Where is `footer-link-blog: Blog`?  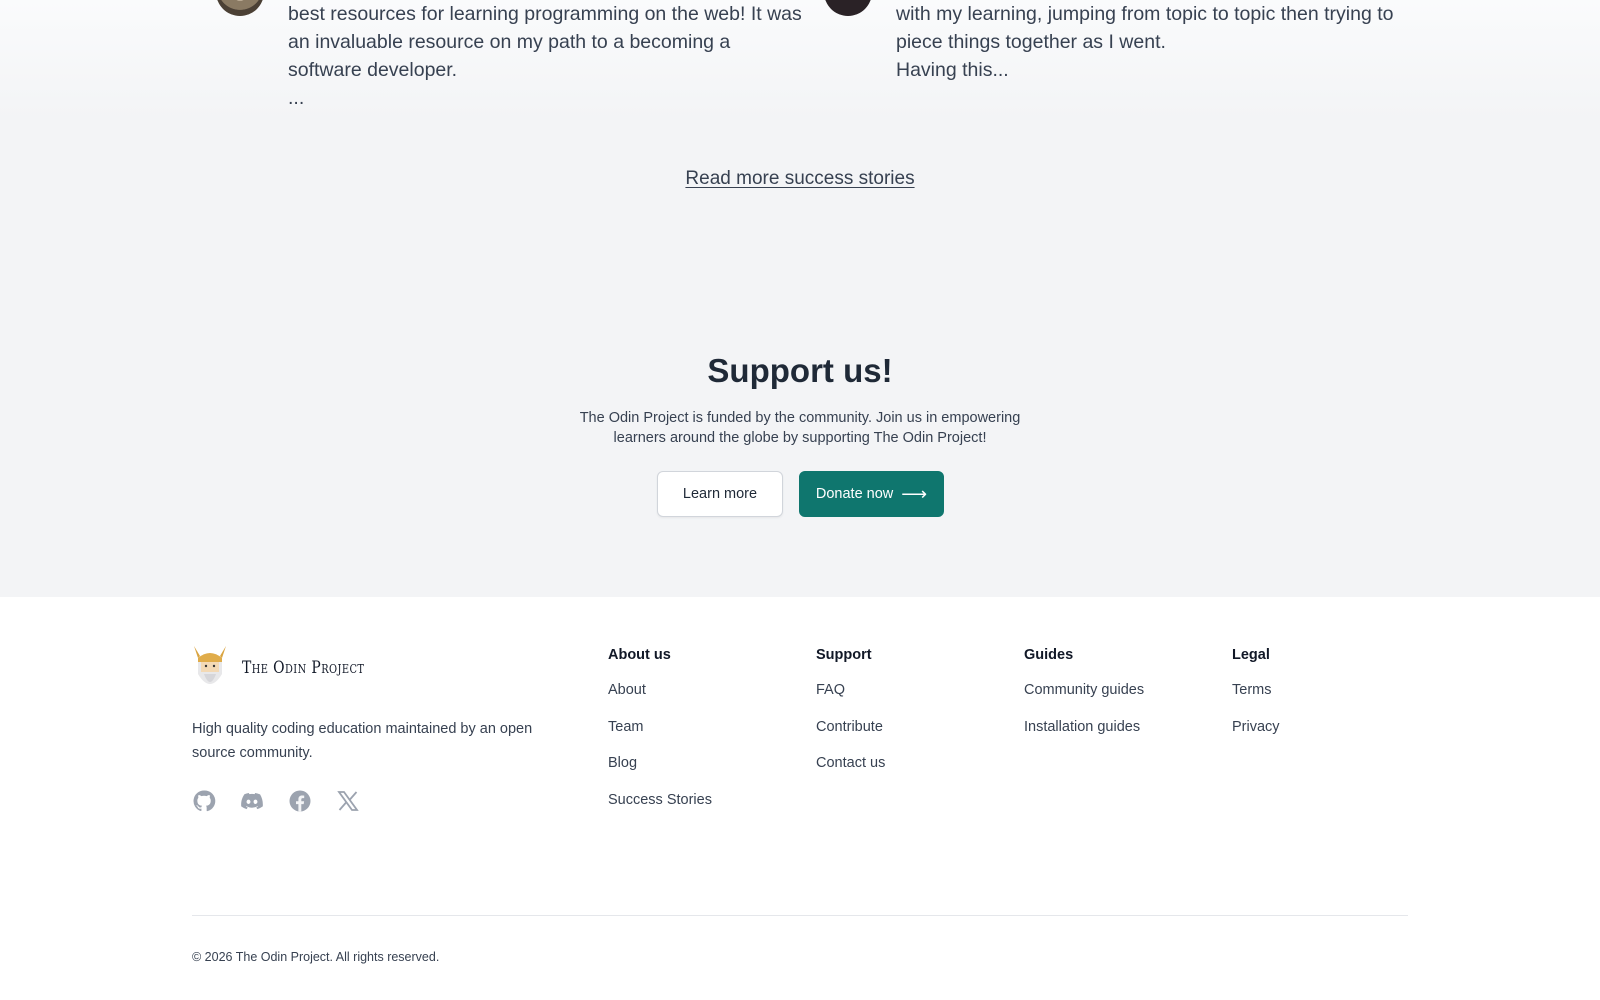 footer-link-blog: Blog is located at coordinates (622, 763).